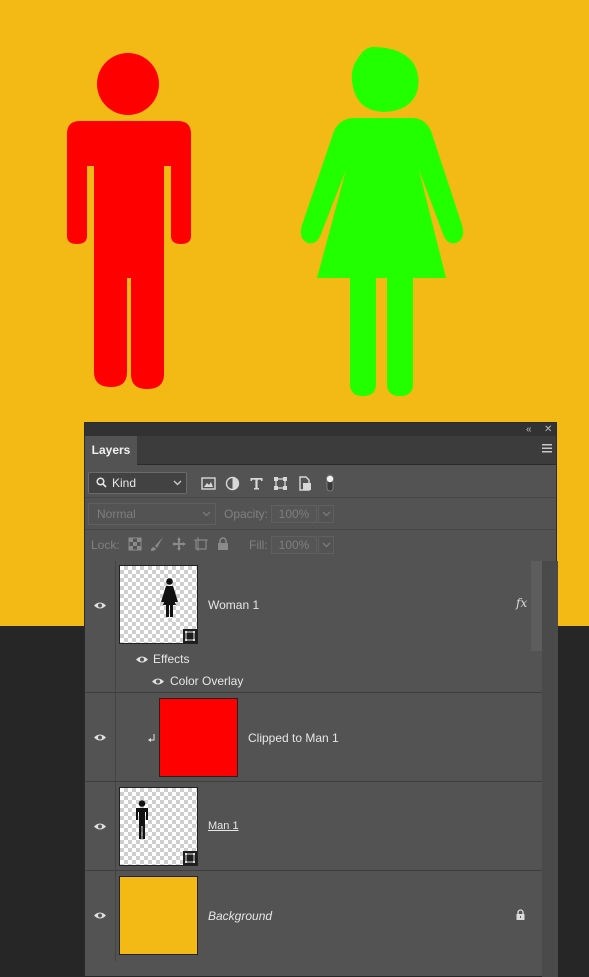 Image resolution: width=589 pixels, height=977 pixels. Describe the element at coordinates (547, 448) in the screenshot. I see `panel-menu-icon` at that location.